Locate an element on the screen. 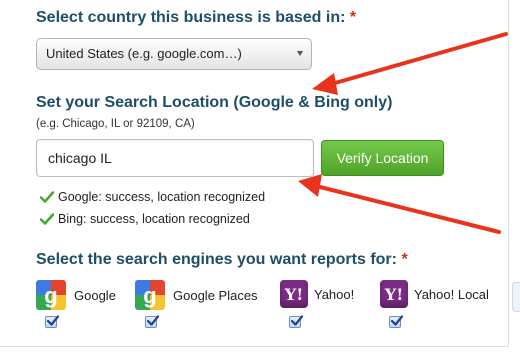 Image resolution: width=520 pixels, height=364 pixels. yahoo-local-checkbox is located at coordinates (396, 321).